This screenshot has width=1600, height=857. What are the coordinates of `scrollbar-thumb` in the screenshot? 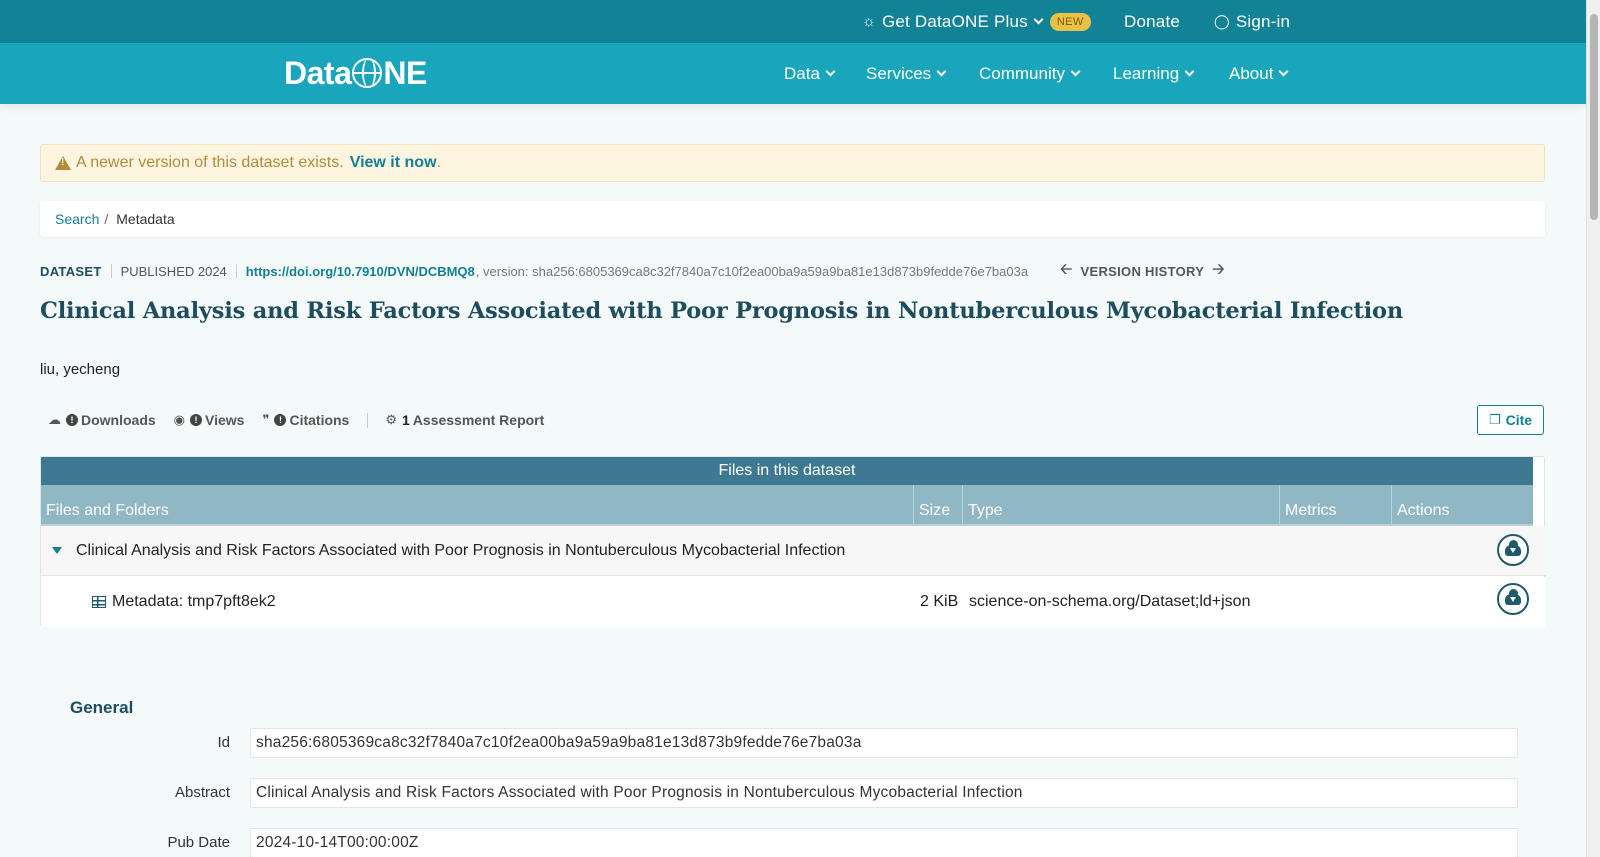 It's located at (1594, 117).